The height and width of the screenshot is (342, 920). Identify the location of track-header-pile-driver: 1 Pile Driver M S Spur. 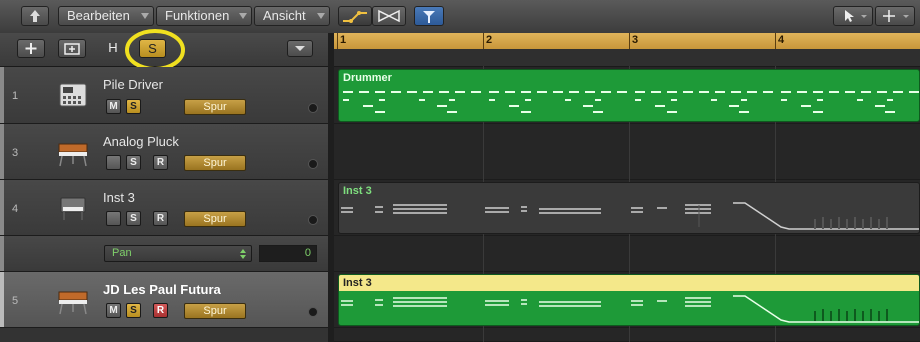
(164, 95).